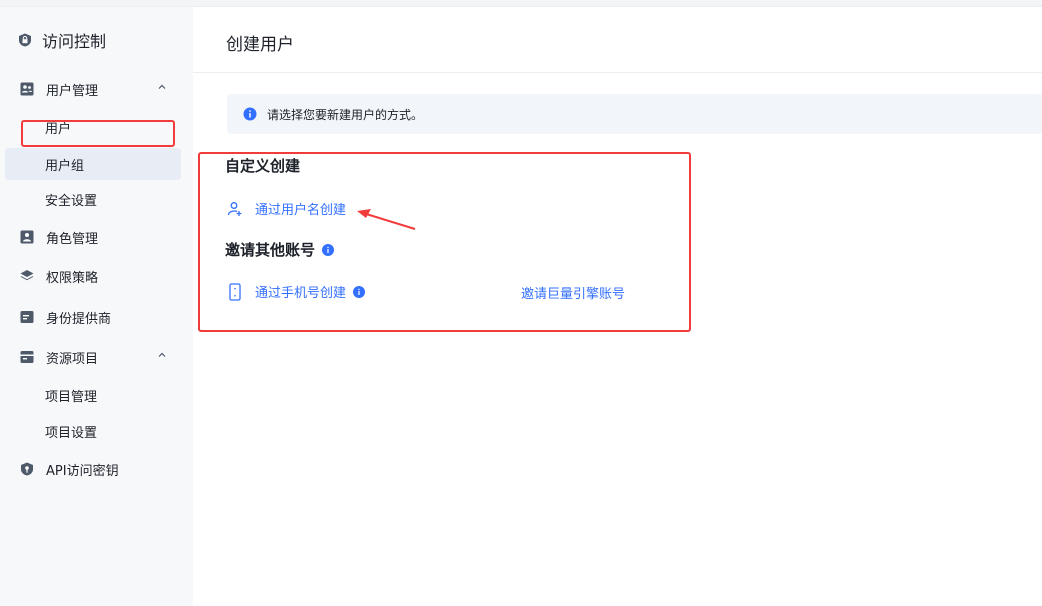 The height and width of the screenshot is (606, 1042). I want to click on sidebar-title: 访问控制, so click(62, 40).